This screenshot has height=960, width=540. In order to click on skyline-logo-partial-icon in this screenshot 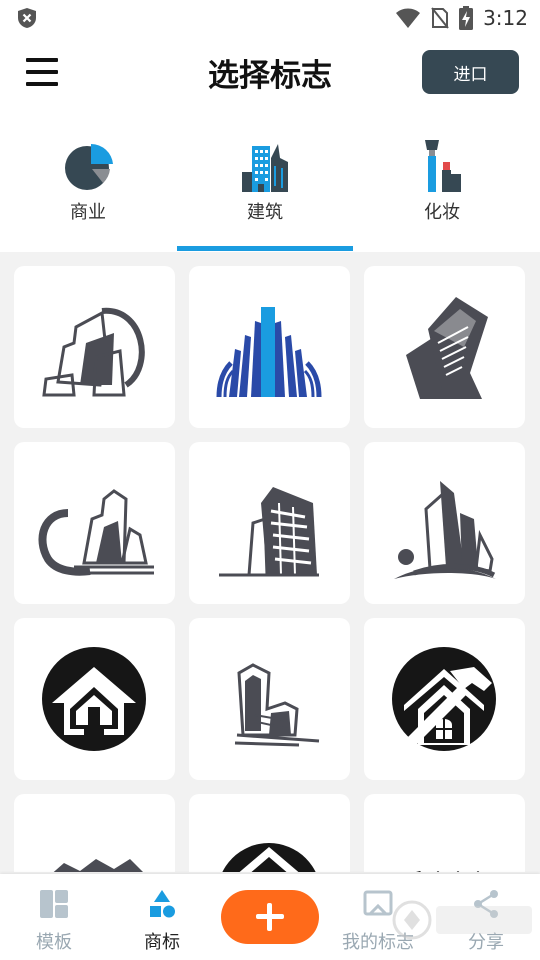, I will do `click(448, 871)`.